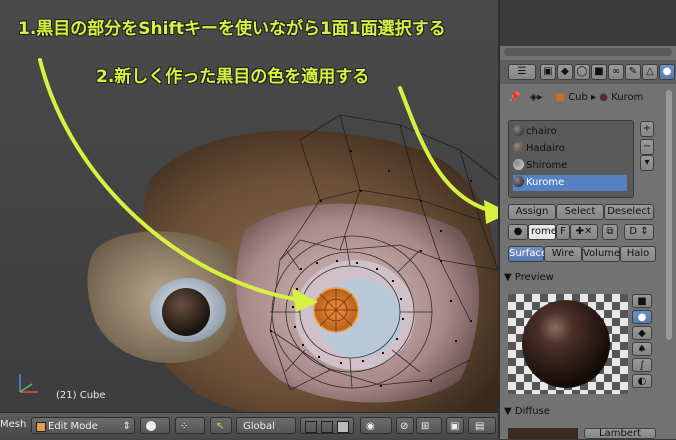 The height and width of the screenshot is (440, 676). Describe the element at coordinates (13, 424) in the screenshot. I see `editor-label: Mesh` at that location.